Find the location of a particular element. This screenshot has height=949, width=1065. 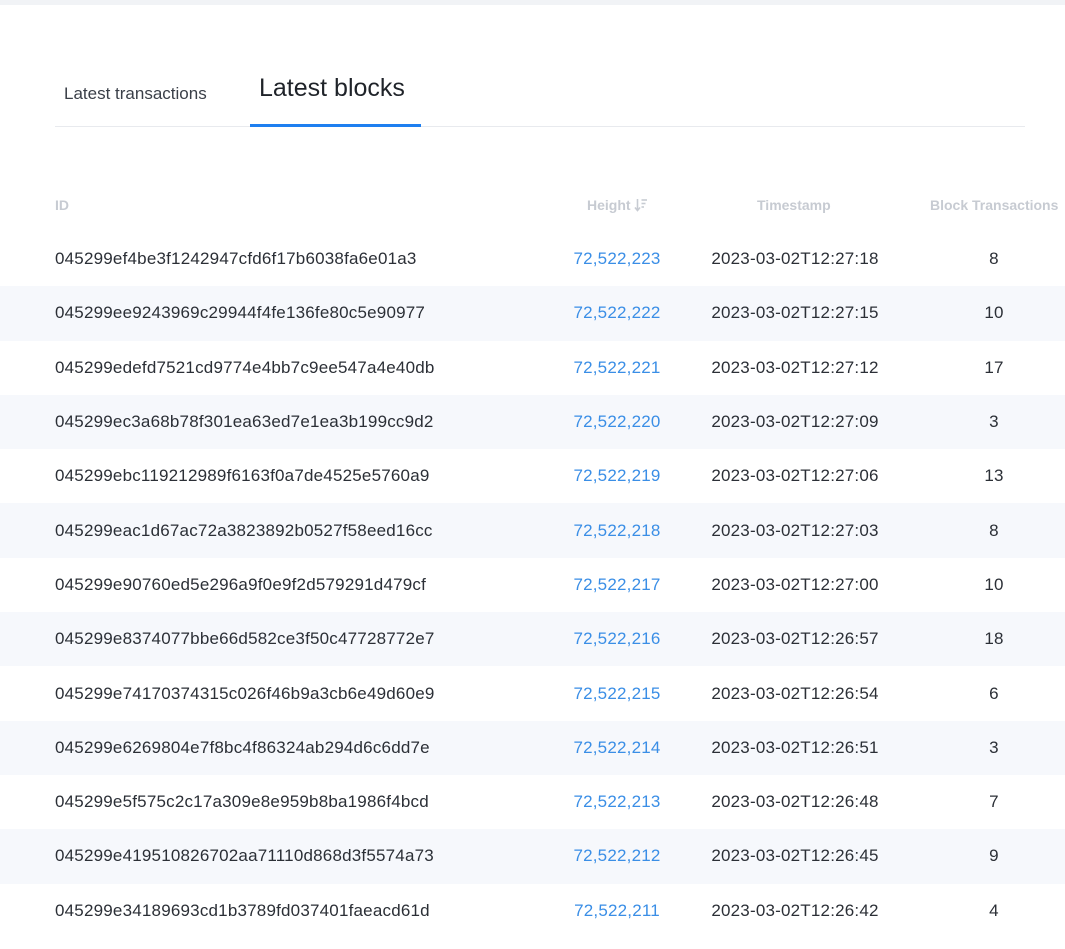

block-id-cell: 045299ebc119212989f6163f0a7de4525e5760a9 is located at coordinates (242, 476).